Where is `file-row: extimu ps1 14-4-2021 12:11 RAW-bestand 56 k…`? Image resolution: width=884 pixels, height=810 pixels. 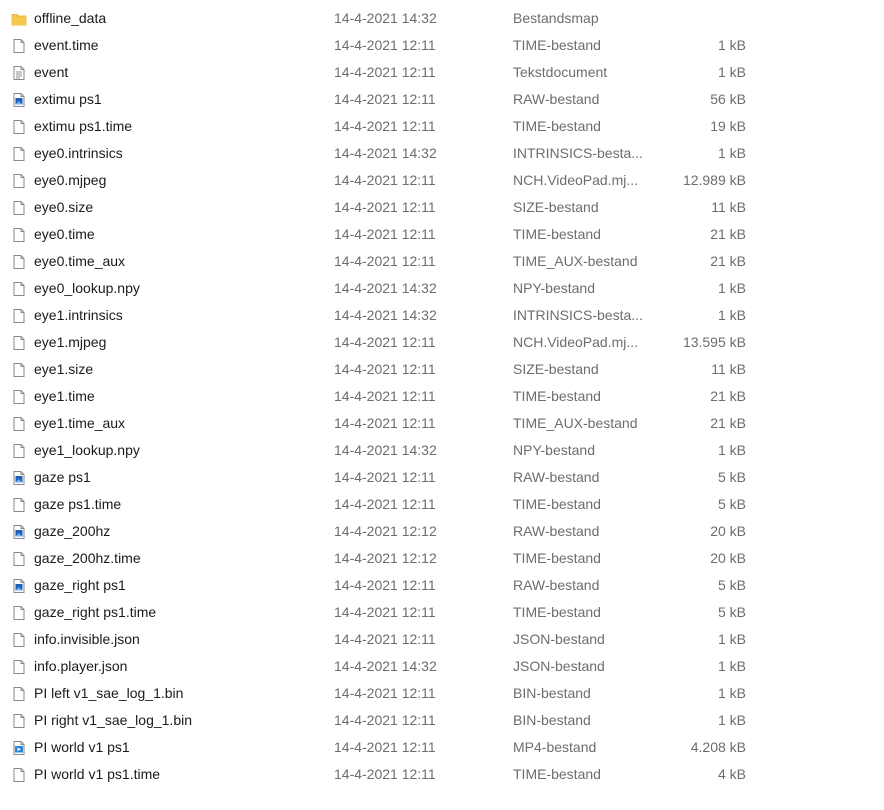 file-row: extimu ps1 14-4-2021 12:11 RAW-bestand 56 k… is located at coordinates (442, 99).